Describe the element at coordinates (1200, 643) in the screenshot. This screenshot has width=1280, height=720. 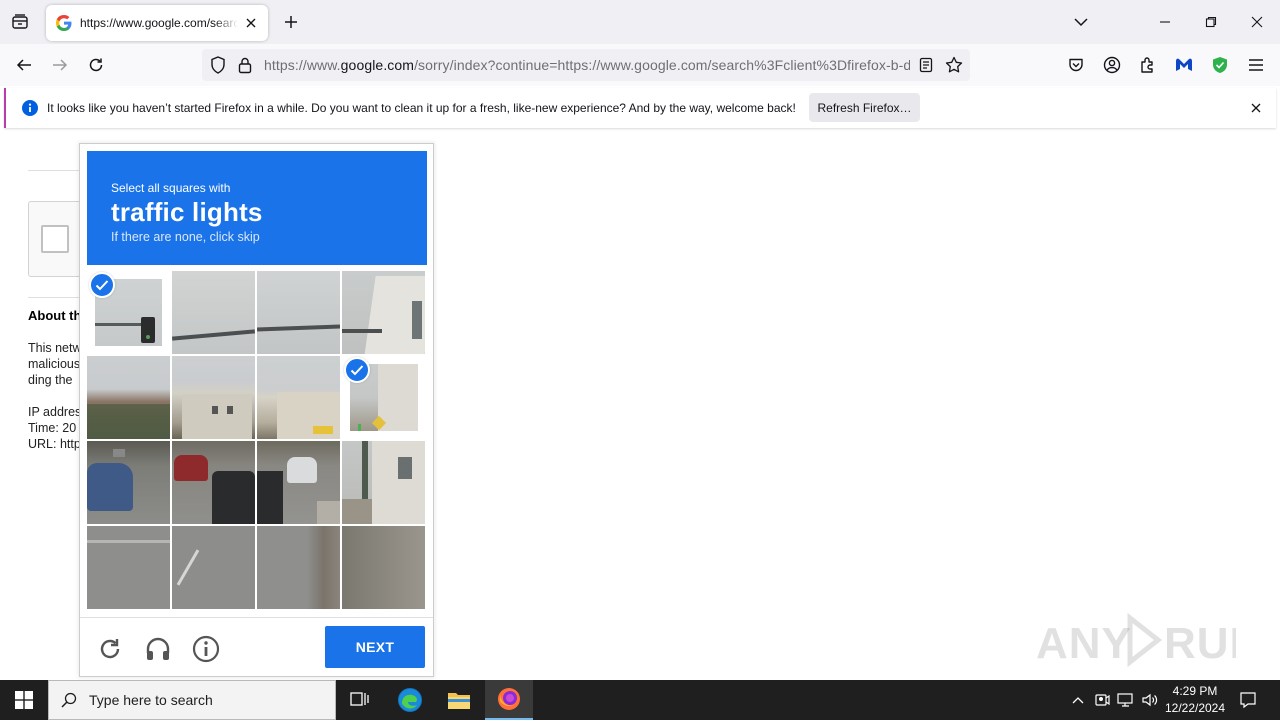
I see `svg-text: RUN` at that location.